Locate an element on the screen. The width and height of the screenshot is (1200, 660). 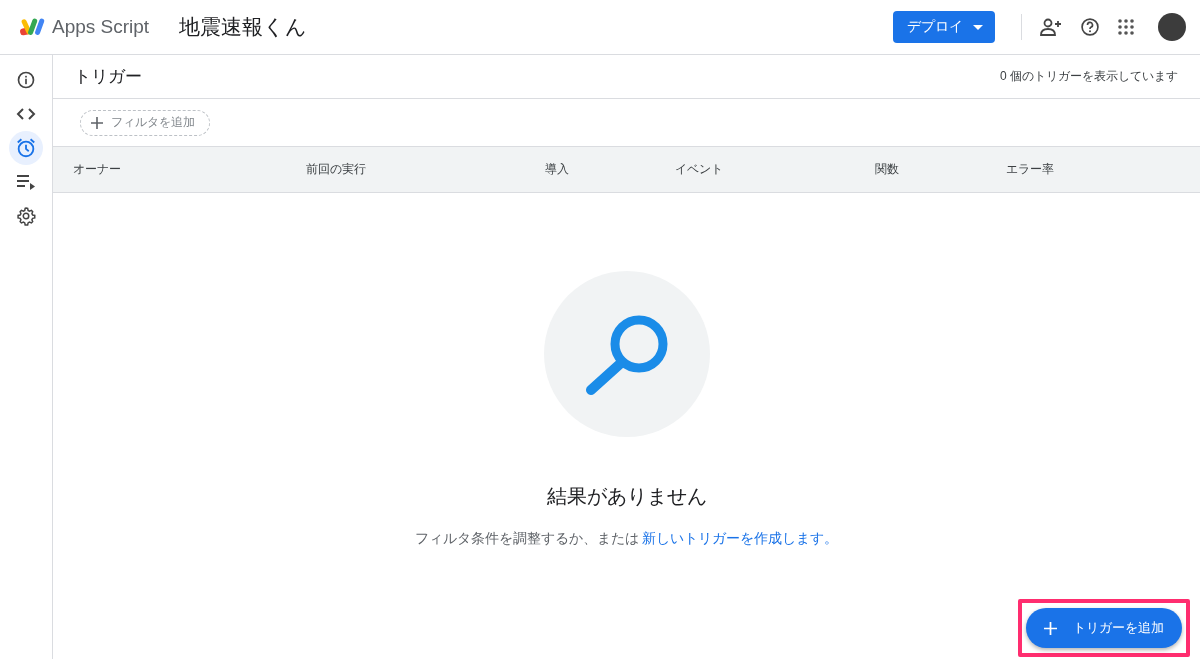
empty-state-title: 結果がありません is located at coordinates (626, 496).